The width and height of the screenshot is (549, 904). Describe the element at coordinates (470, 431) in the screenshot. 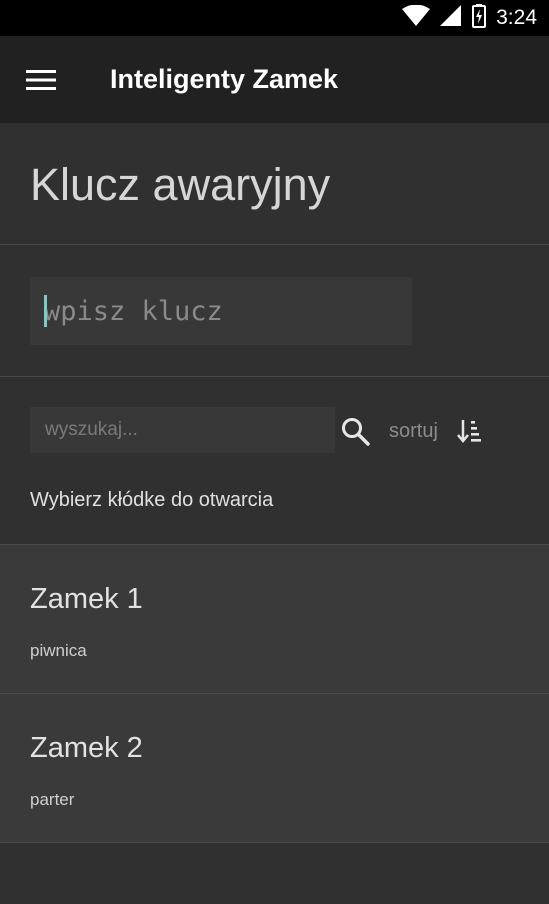

I see `sort-ascending-icon` at that location.